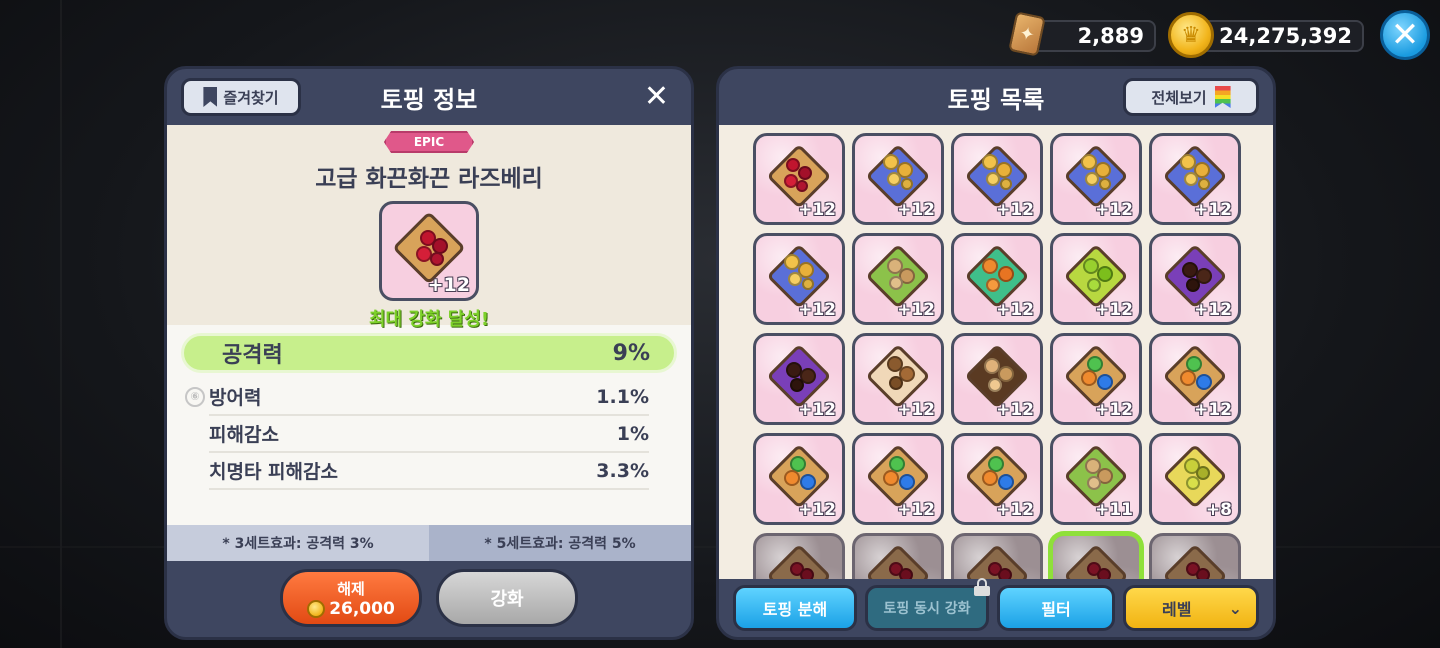  Describe the element at coordinates (1285, 36) in the screenshot. I see `coin-count: 24,275,392` at that location.